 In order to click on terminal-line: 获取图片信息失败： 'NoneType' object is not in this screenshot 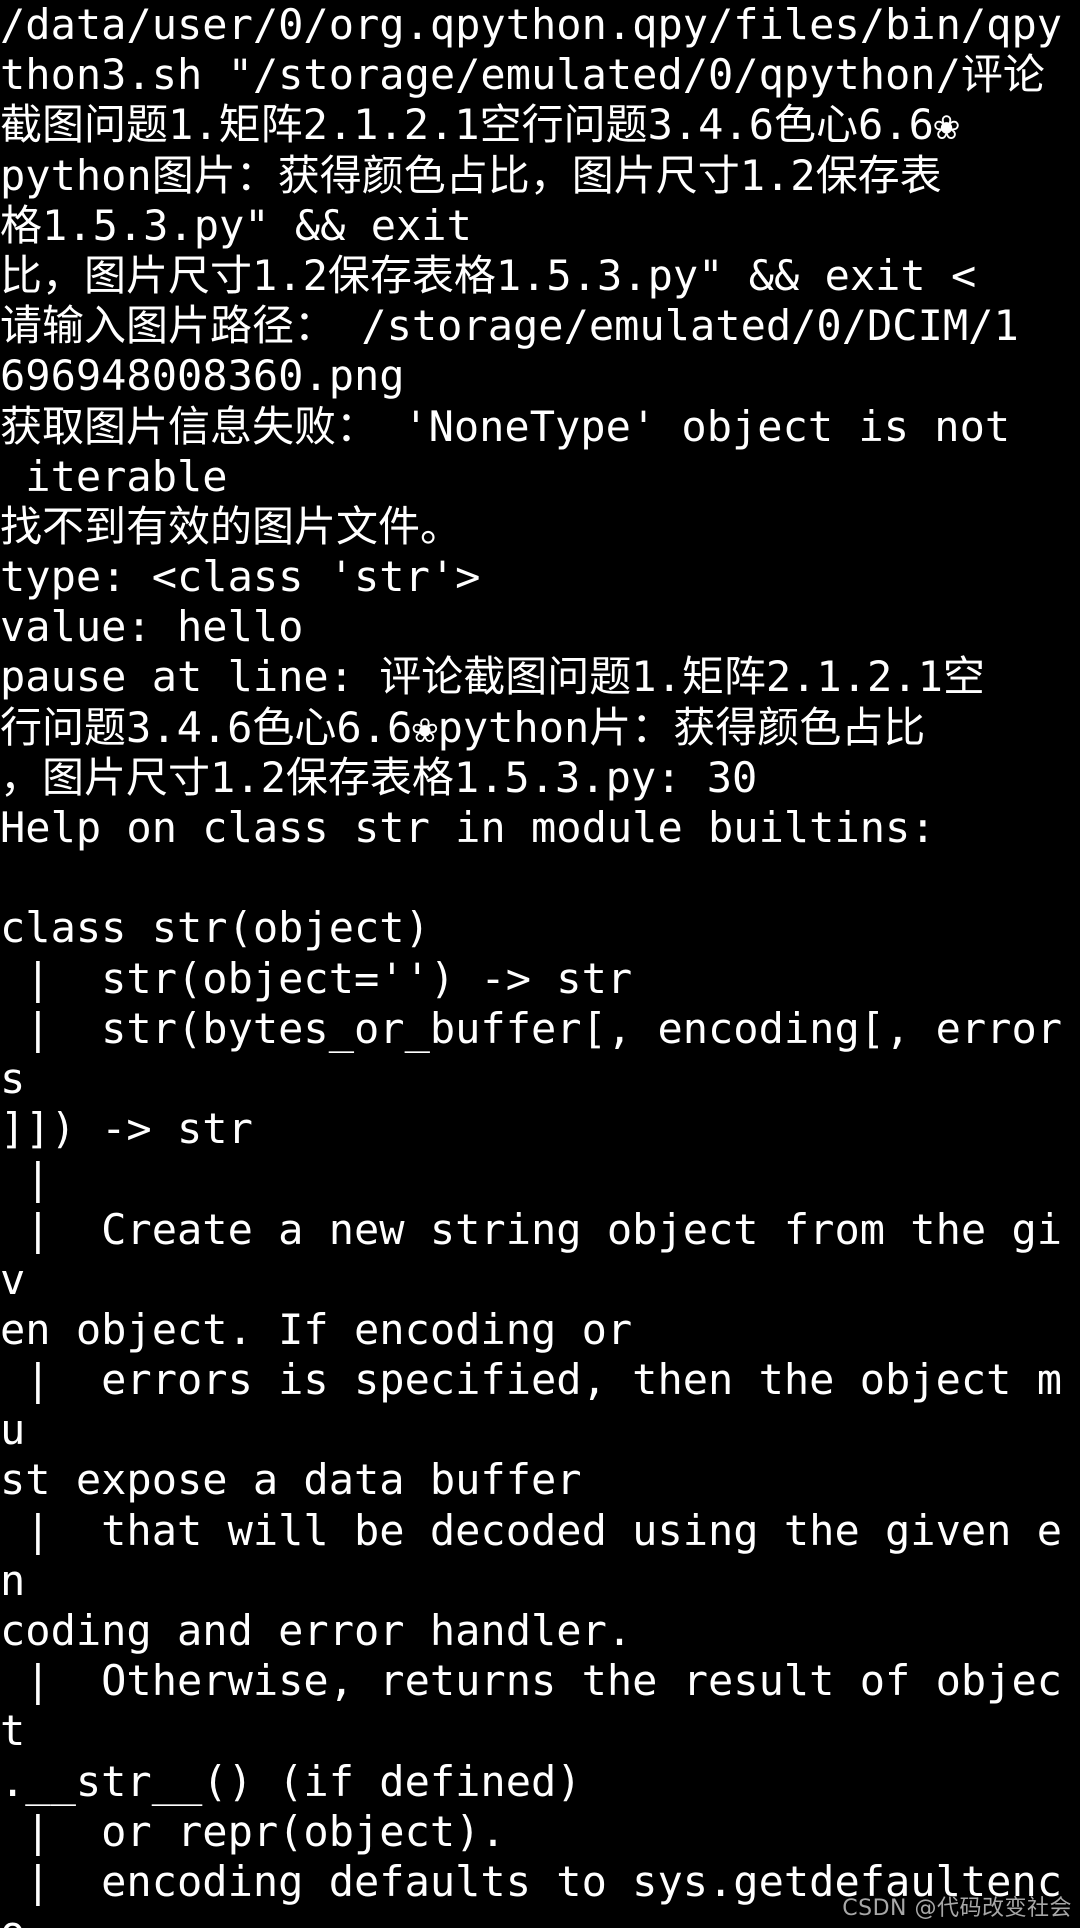, I will do `click(505, 426)`.